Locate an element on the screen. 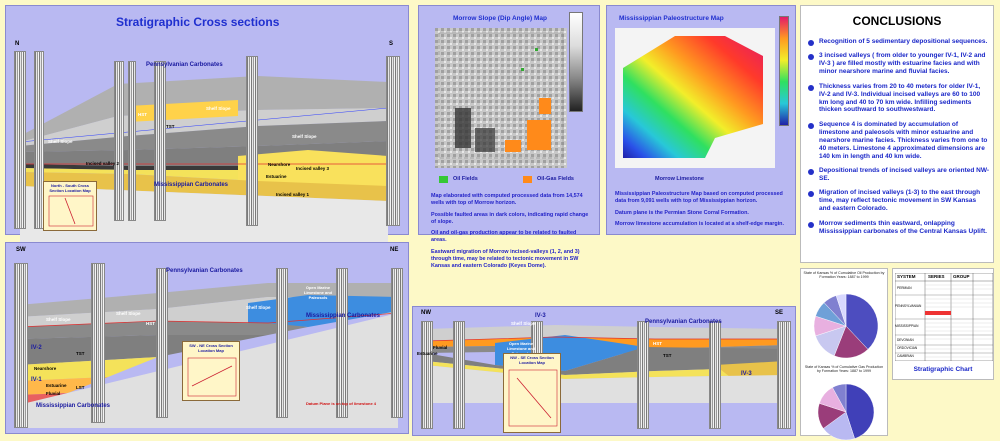  oil-fields-label: Oil Fields is located at coordinates (465, 179).